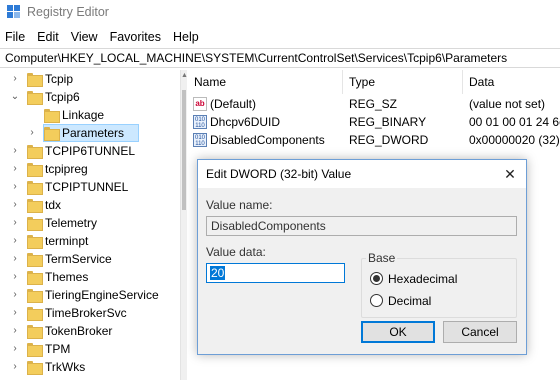  Describe the element at coordinates (186, 37) in the screenshot. I see `menu-help: Help` at that location.